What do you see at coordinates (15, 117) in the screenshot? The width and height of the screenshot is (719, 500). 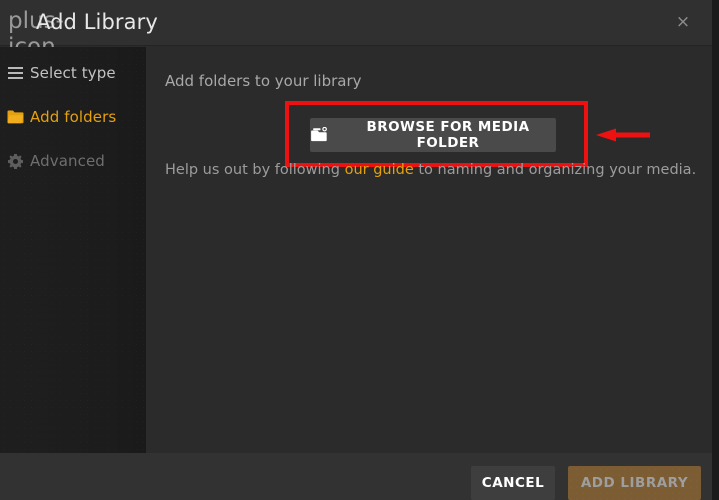 I see `folder-icon` at bounding box center [15, 117].